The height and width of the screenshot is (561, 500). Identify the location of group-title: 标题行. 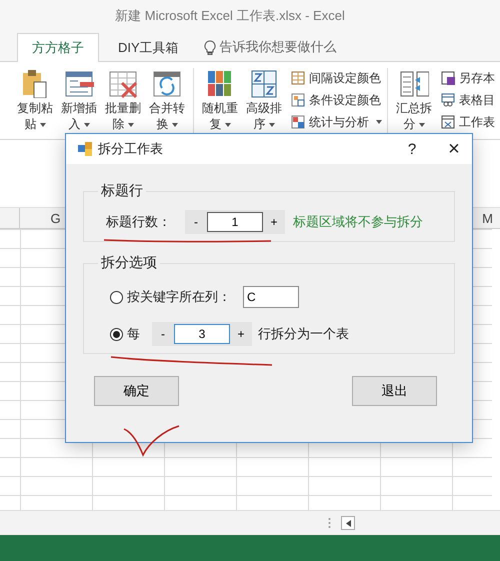
(122, 191).